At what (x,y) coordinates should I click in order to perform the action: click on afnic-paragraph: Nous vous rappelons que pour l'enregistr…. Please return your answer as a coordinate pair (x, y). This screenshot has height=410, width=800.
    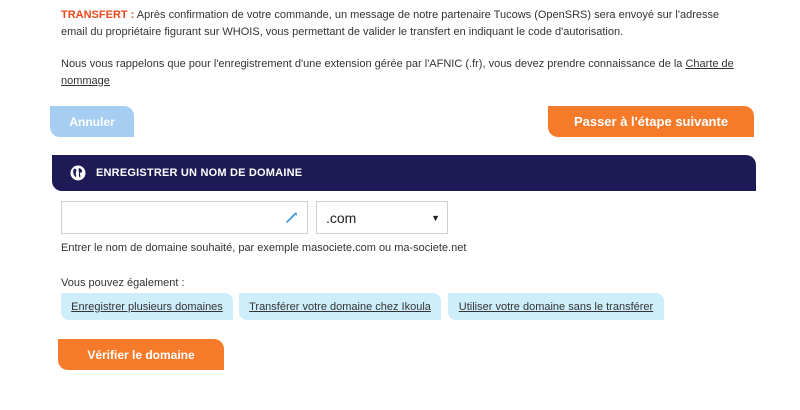
    Looking at the image, I should click on (401, 72).